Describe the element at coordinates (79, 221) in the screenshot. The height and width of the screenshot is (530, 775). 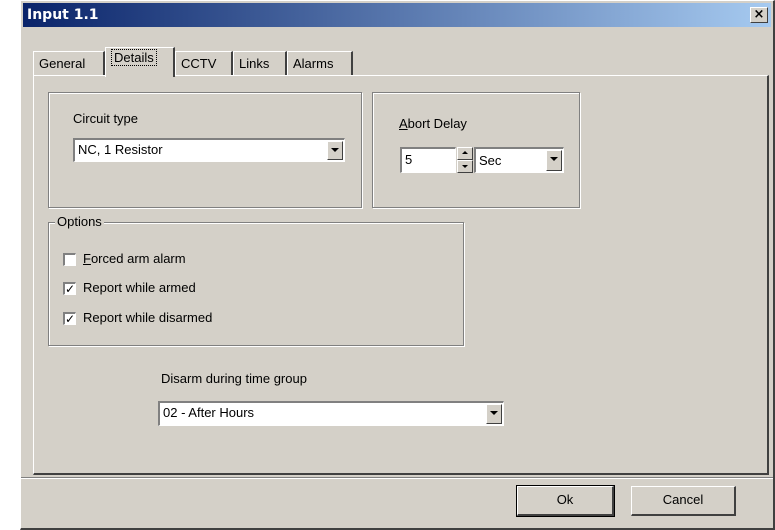
I see `options-legend: Options` at that location.